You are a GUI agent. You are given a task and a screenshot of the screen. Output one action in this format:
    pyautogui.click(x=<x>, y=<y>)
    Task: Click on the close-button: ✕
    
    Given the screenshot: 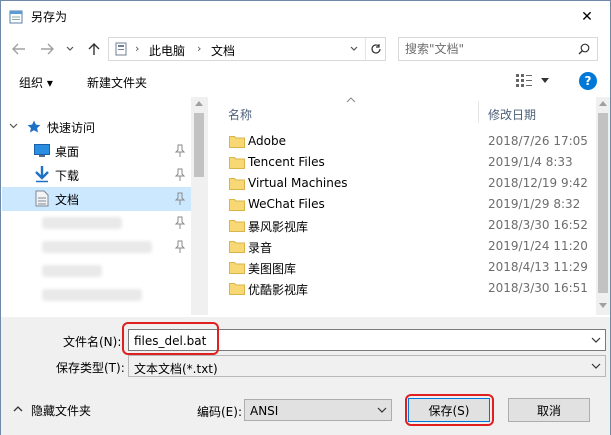 What is the action you would take?
    pyautogui.click(x=587, y=16)
    